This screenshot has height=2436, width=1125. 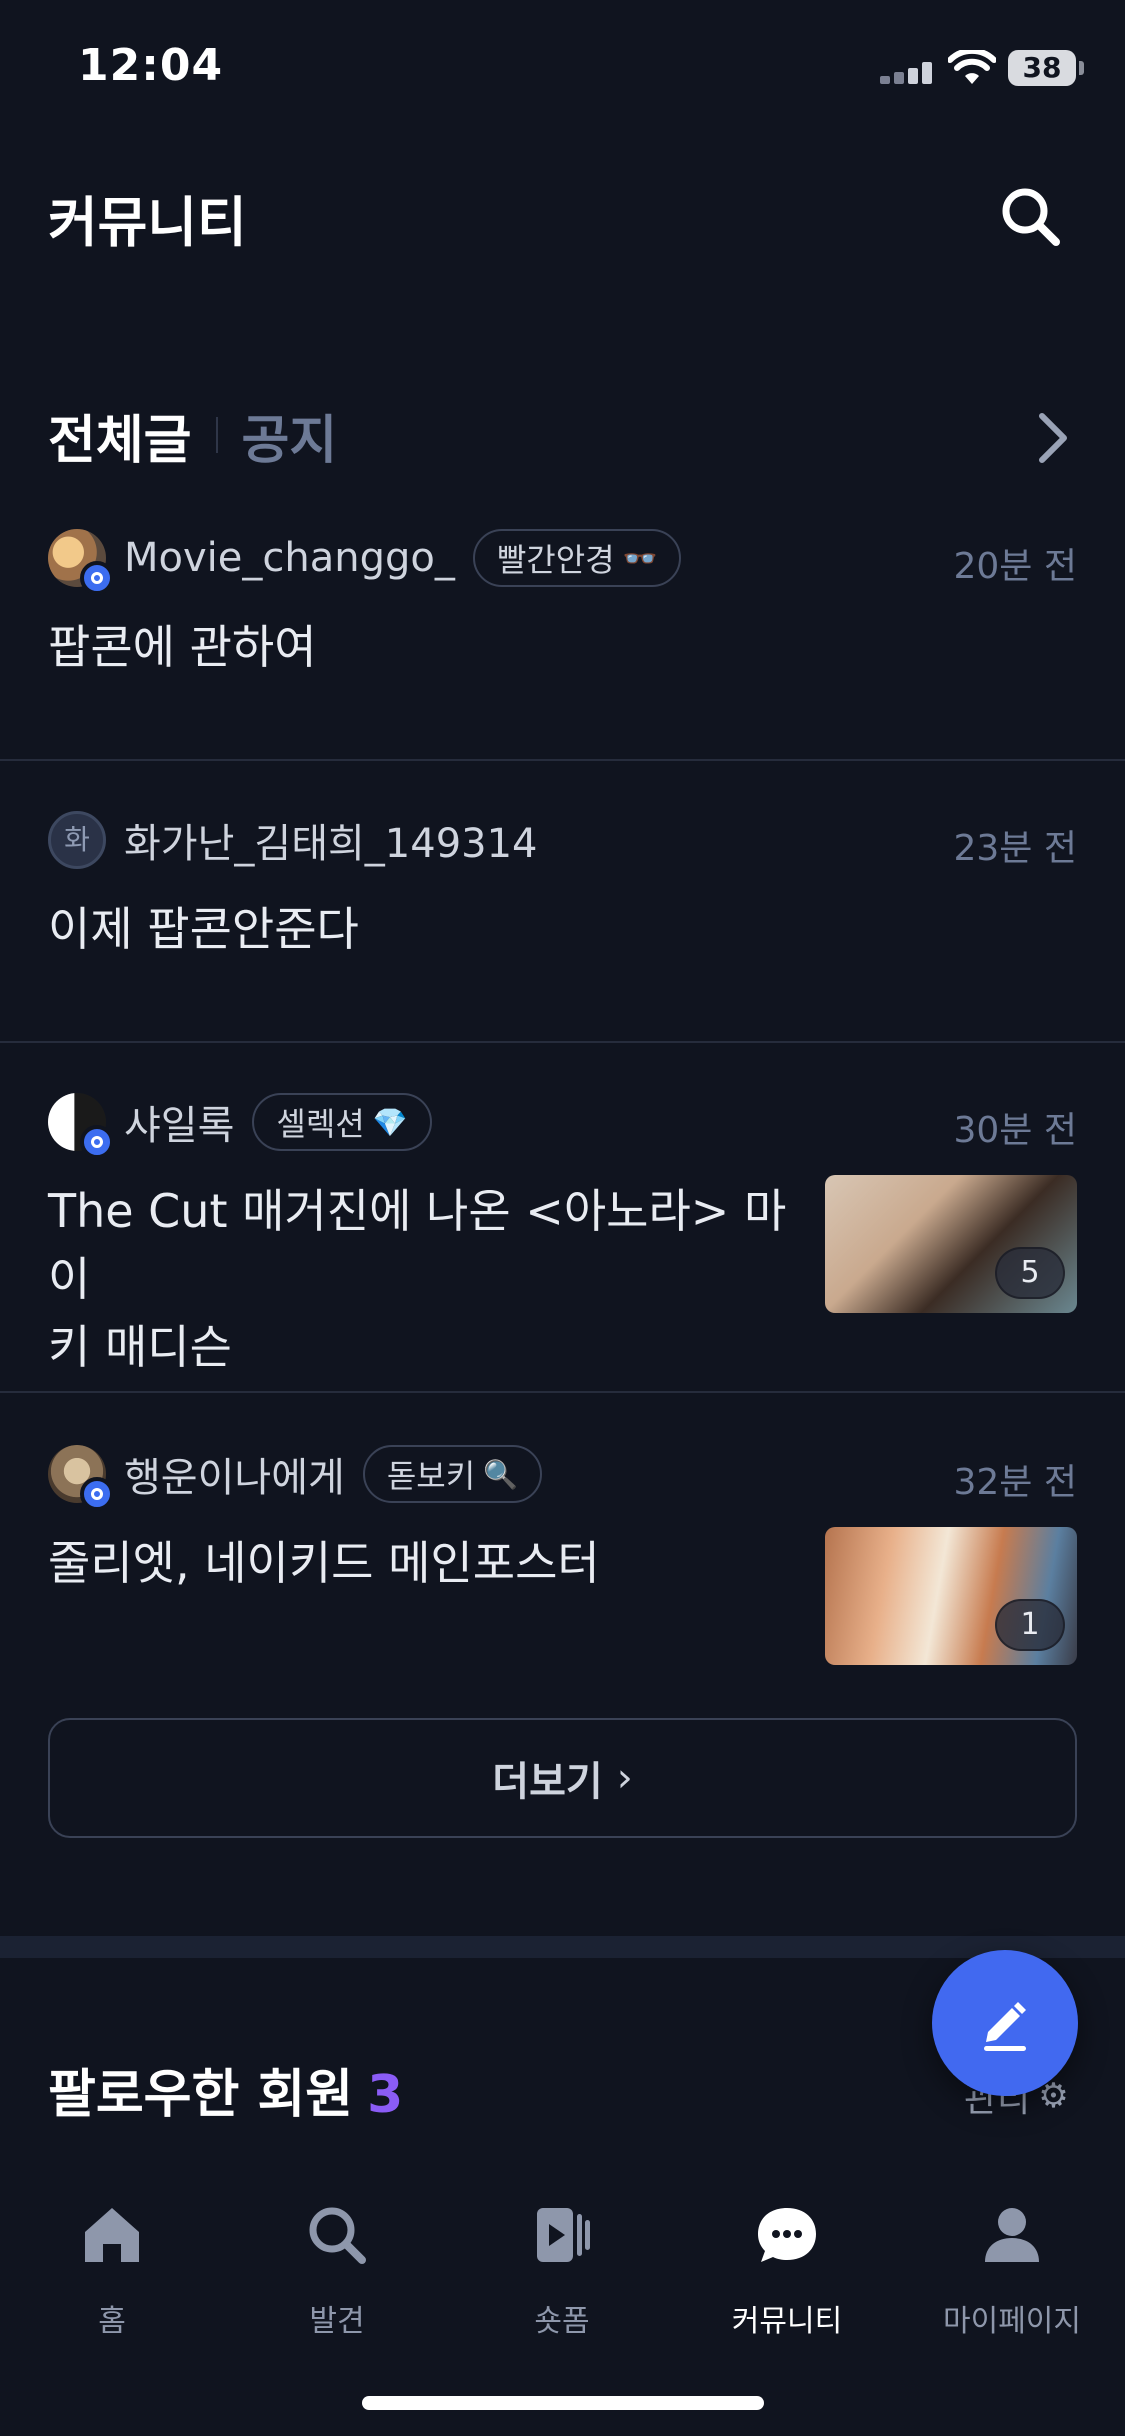 I want to click on home-indicator, so click(x=563, y=2403).